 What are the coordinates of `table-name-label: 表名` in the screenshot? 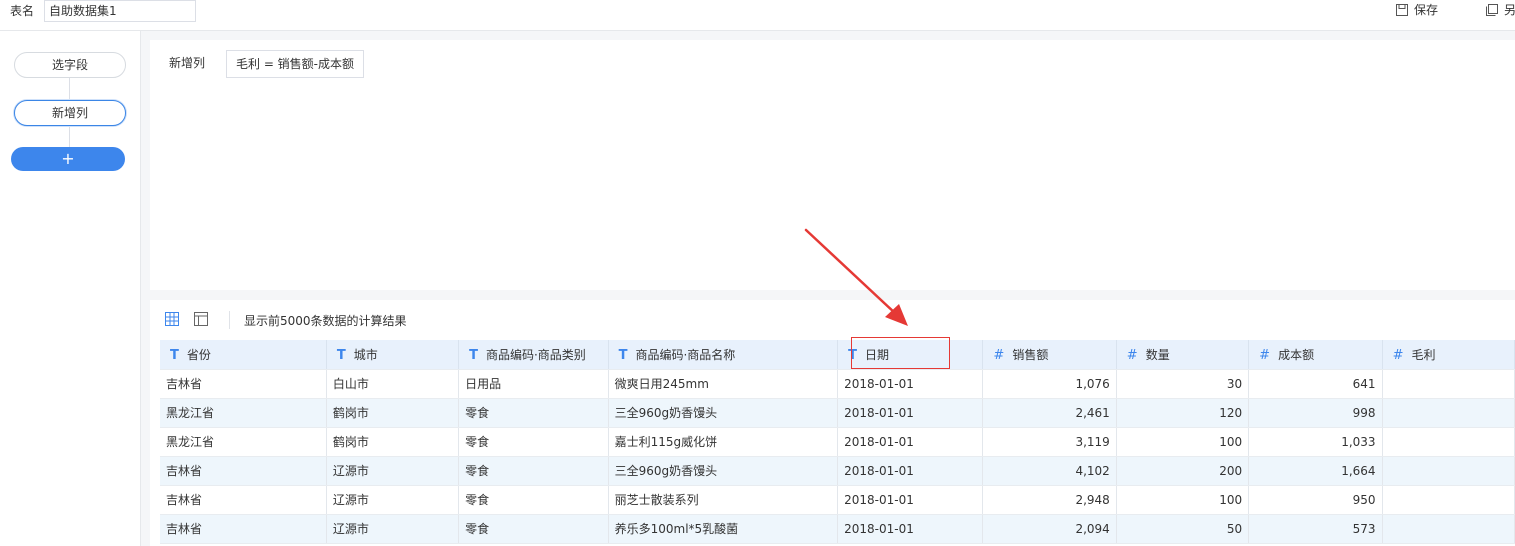 It's located at (22, 11).